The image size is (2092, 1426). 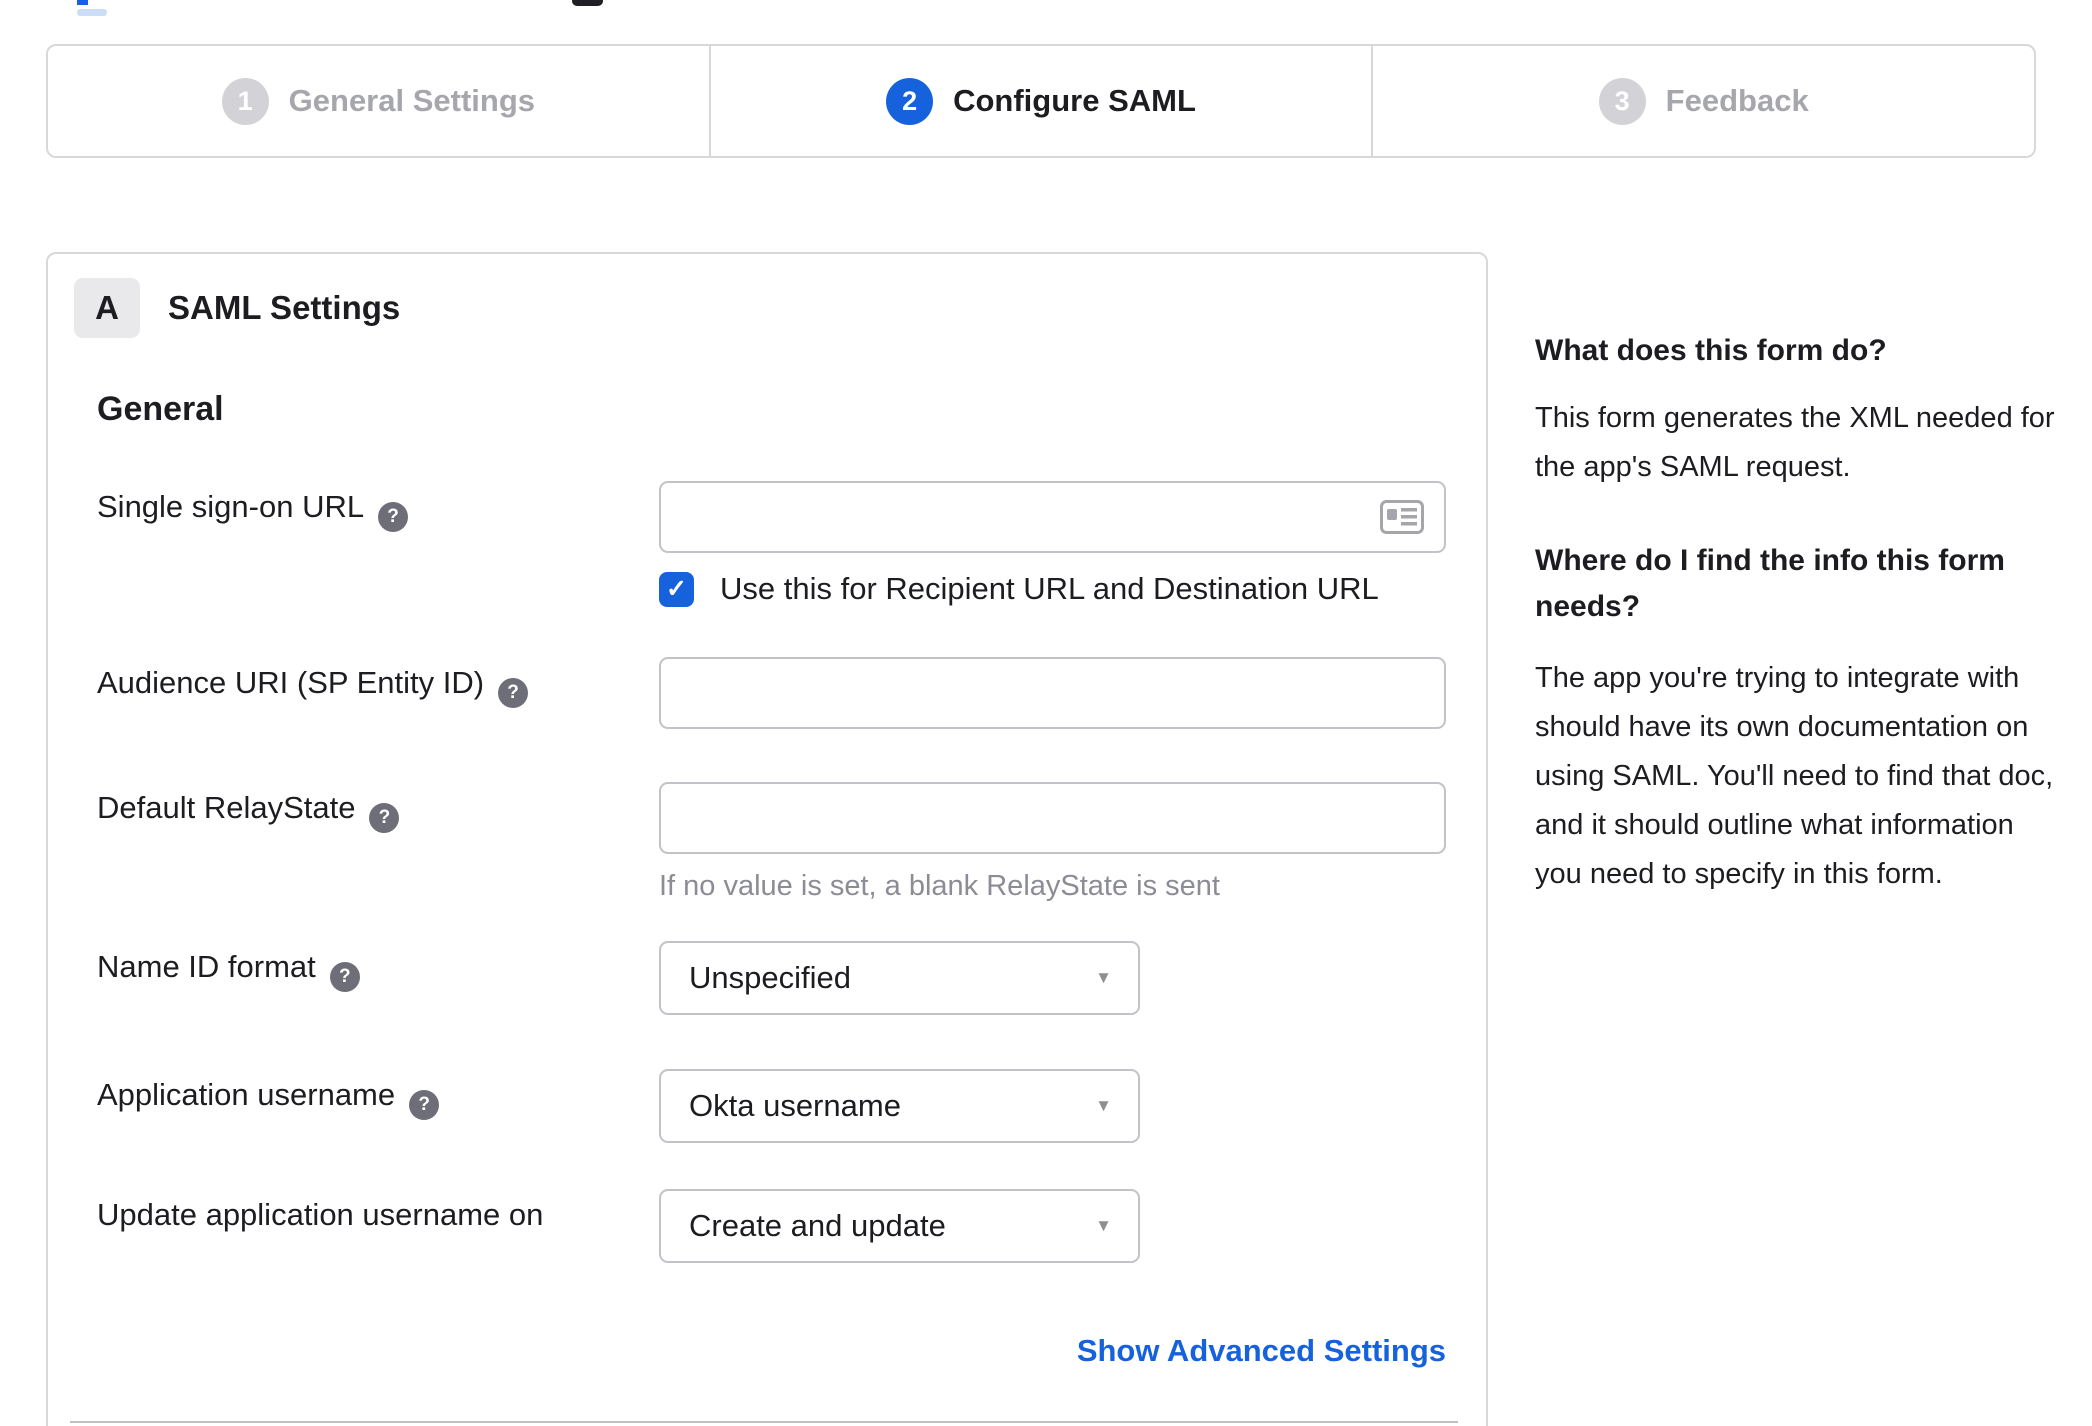 I want to click on field-row-audience-uri: Audience URI (SP Entity ID)?, so click(x=773, y=693).